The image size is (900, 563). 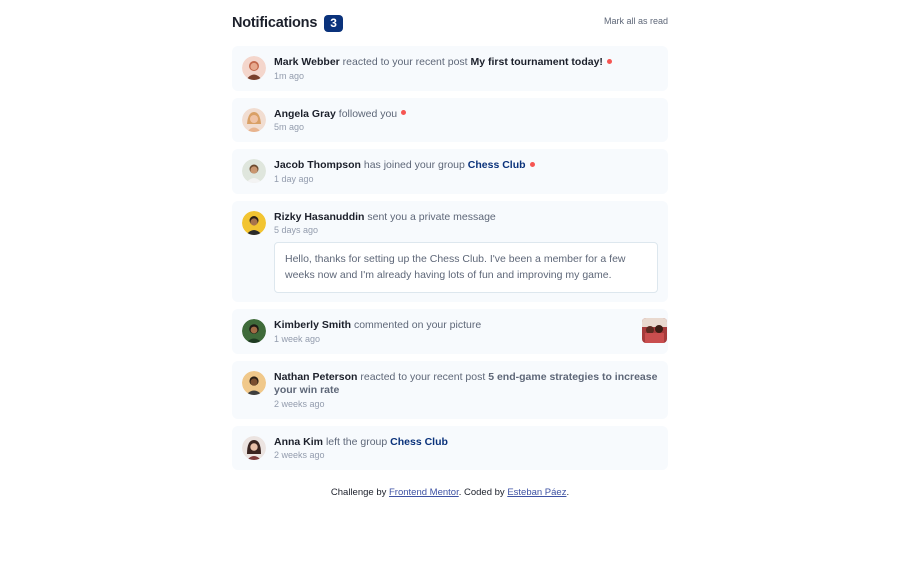 What do you see at coordinates (289, 75) in the screenshot?
I see `timestamp: 1m ago` at bounding box center [289, 75].